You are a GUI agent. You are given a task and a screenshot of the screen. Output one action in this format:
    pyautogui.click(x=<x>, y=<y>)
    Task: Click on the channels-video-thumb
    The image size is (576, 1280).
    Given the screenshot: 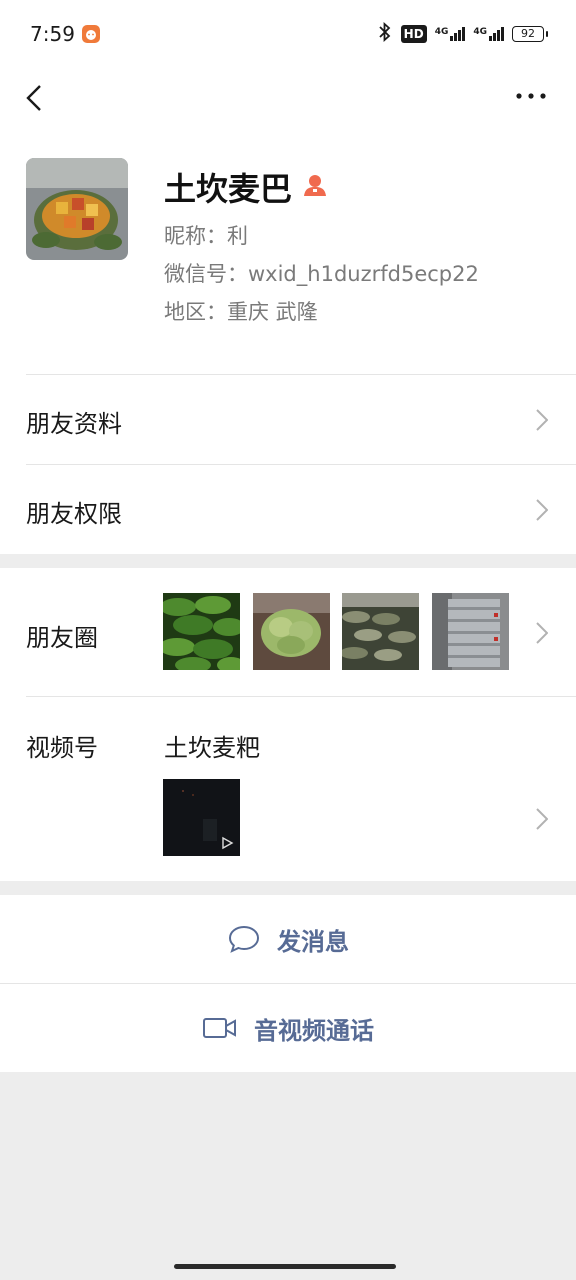 What is the action you would take?
    pyautogui.click(x=201, y=817)
    